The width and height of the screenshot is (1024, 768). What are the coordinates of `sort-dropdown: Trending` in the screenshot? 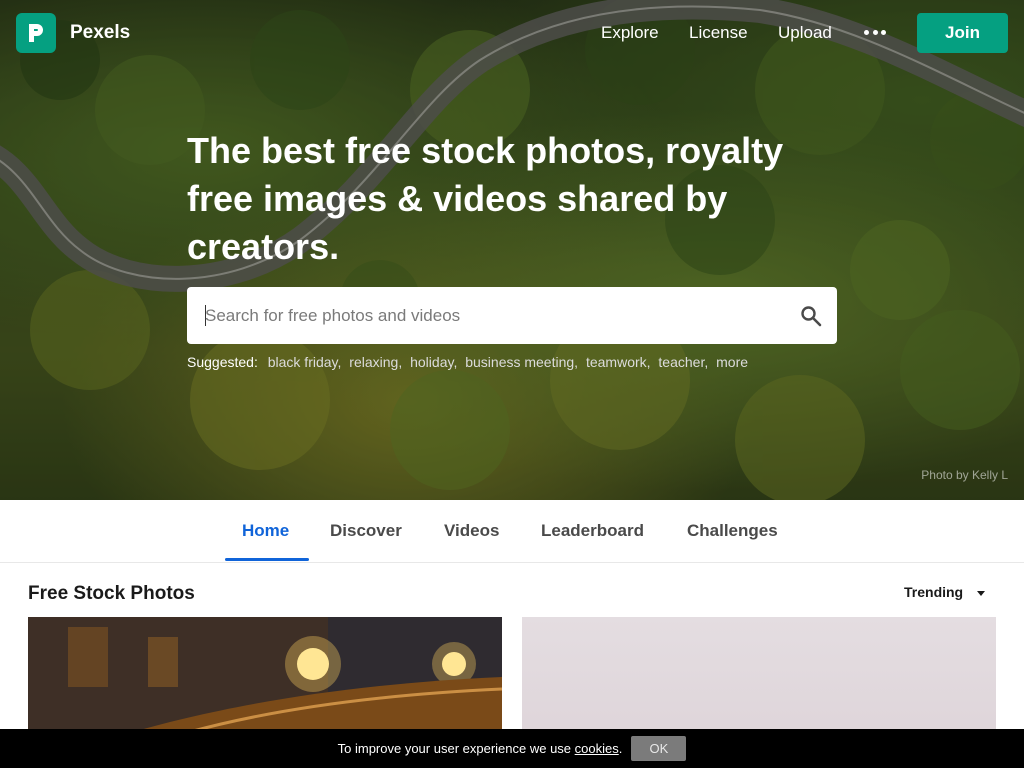 It's located at (945, 592).